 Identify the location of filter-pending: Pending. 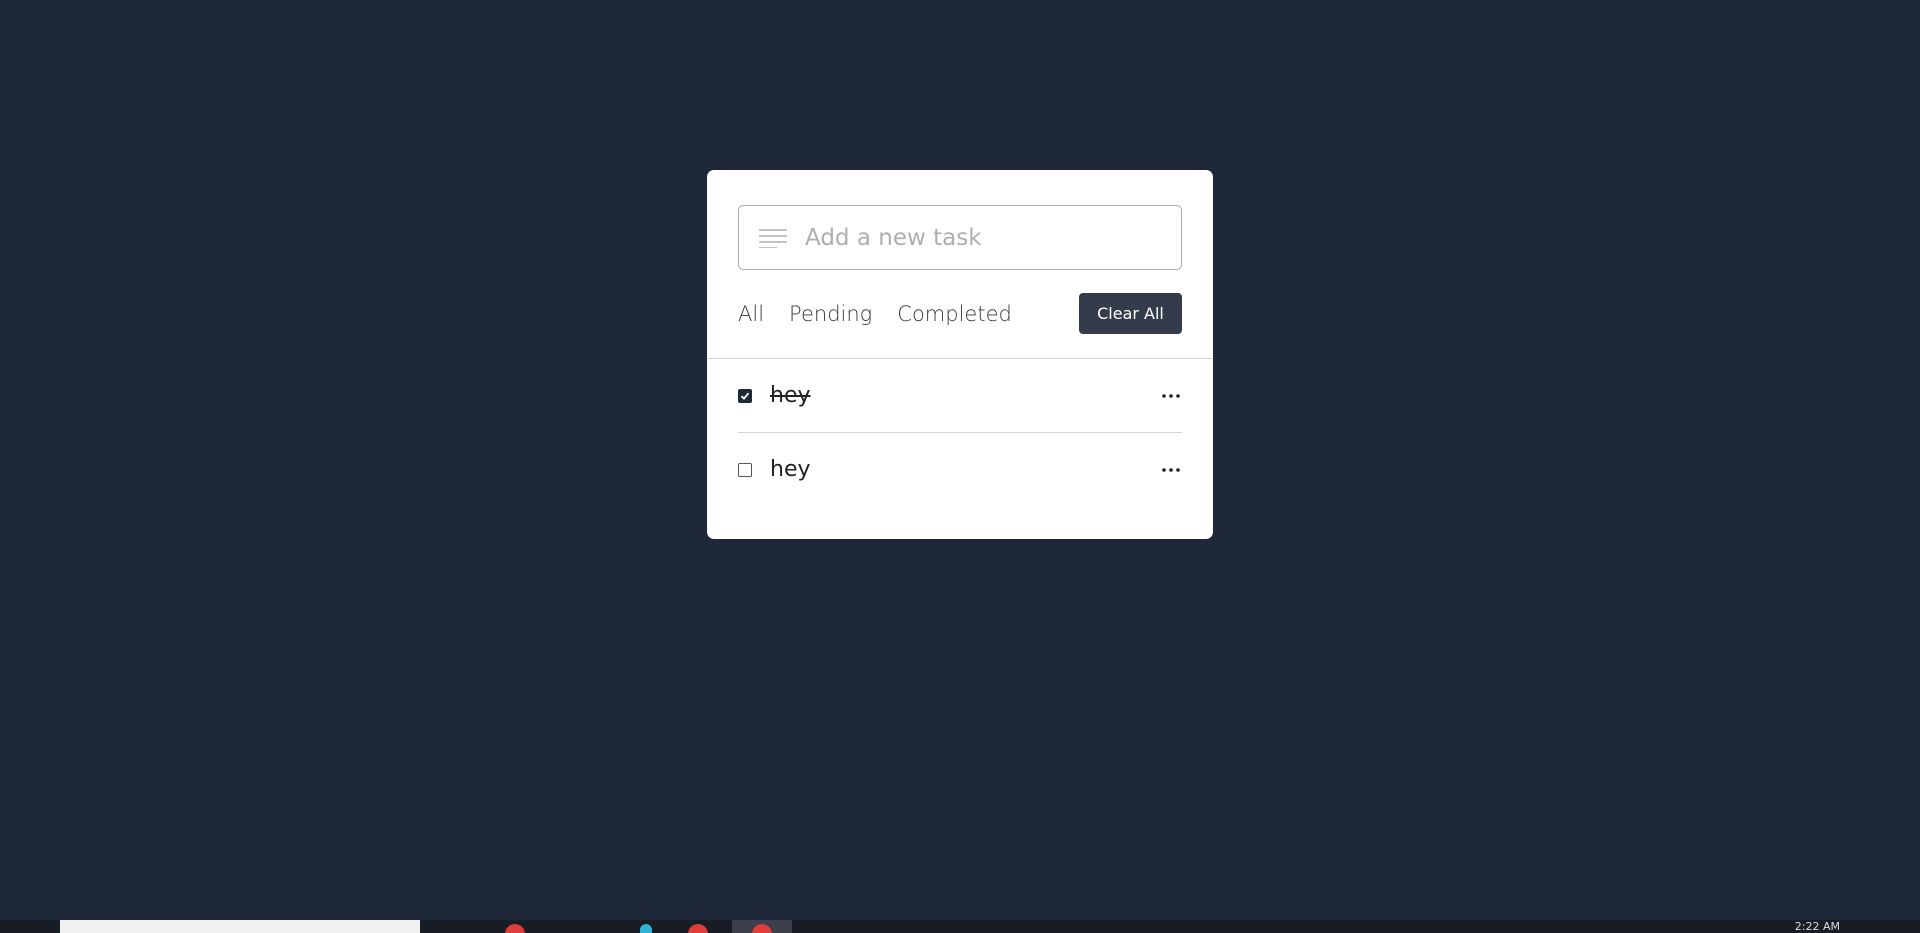
(830, 314).